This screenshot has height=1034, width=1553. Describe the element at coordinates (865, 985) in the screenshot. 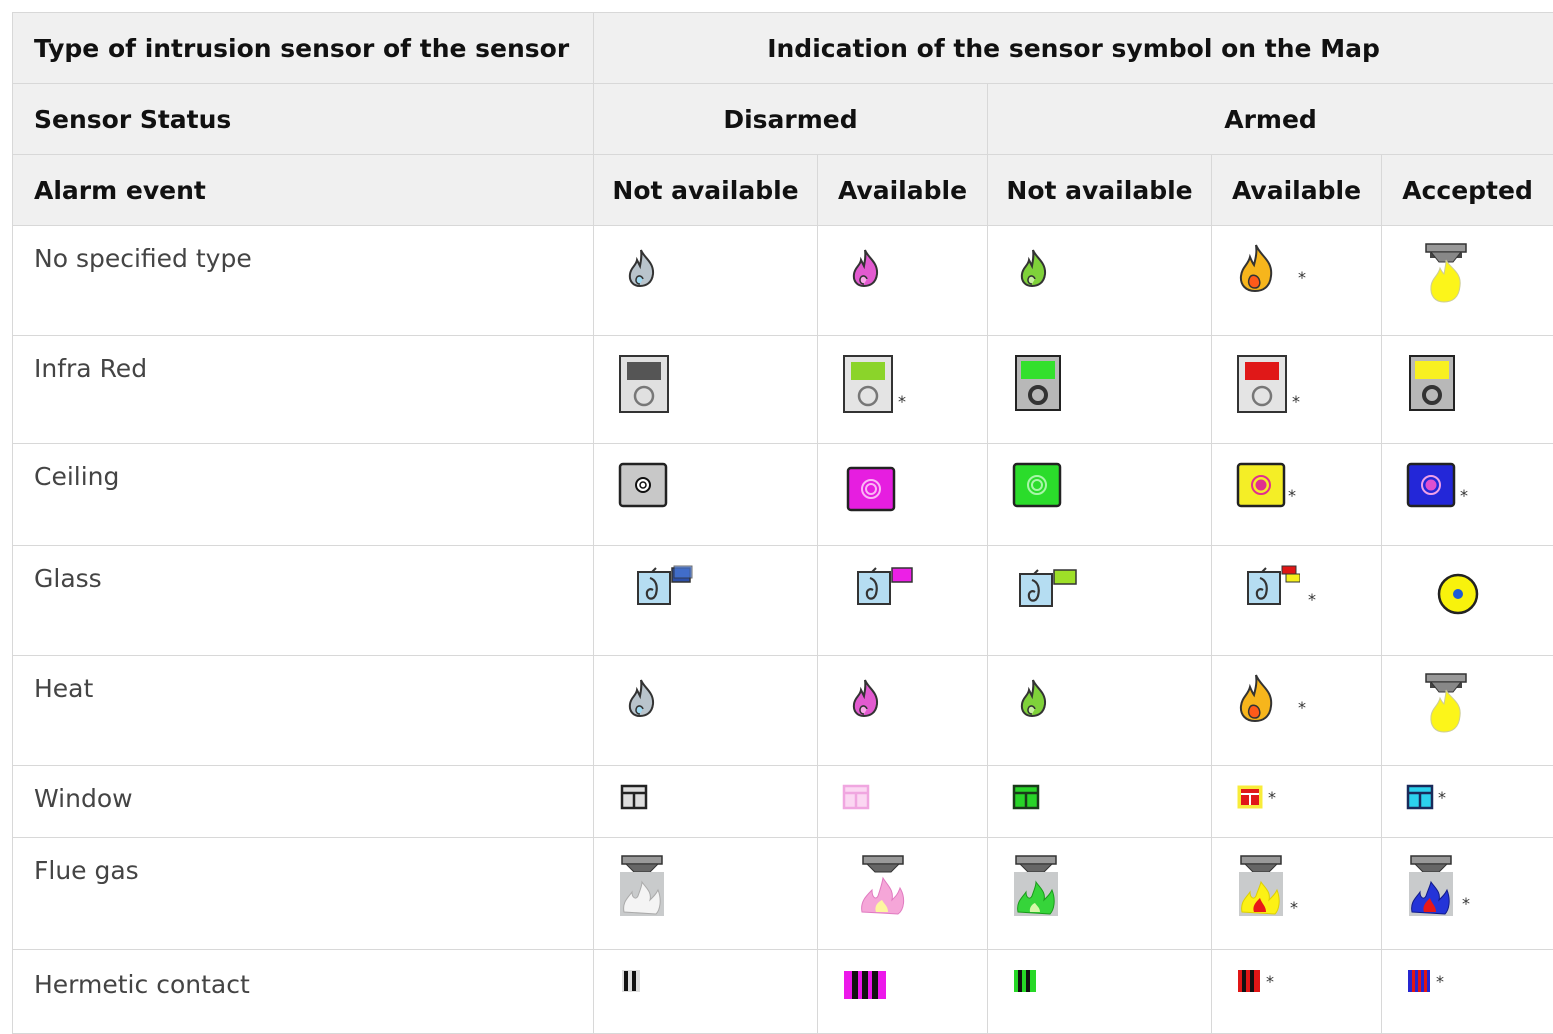

I see `contact-magenta-icon` at that location.